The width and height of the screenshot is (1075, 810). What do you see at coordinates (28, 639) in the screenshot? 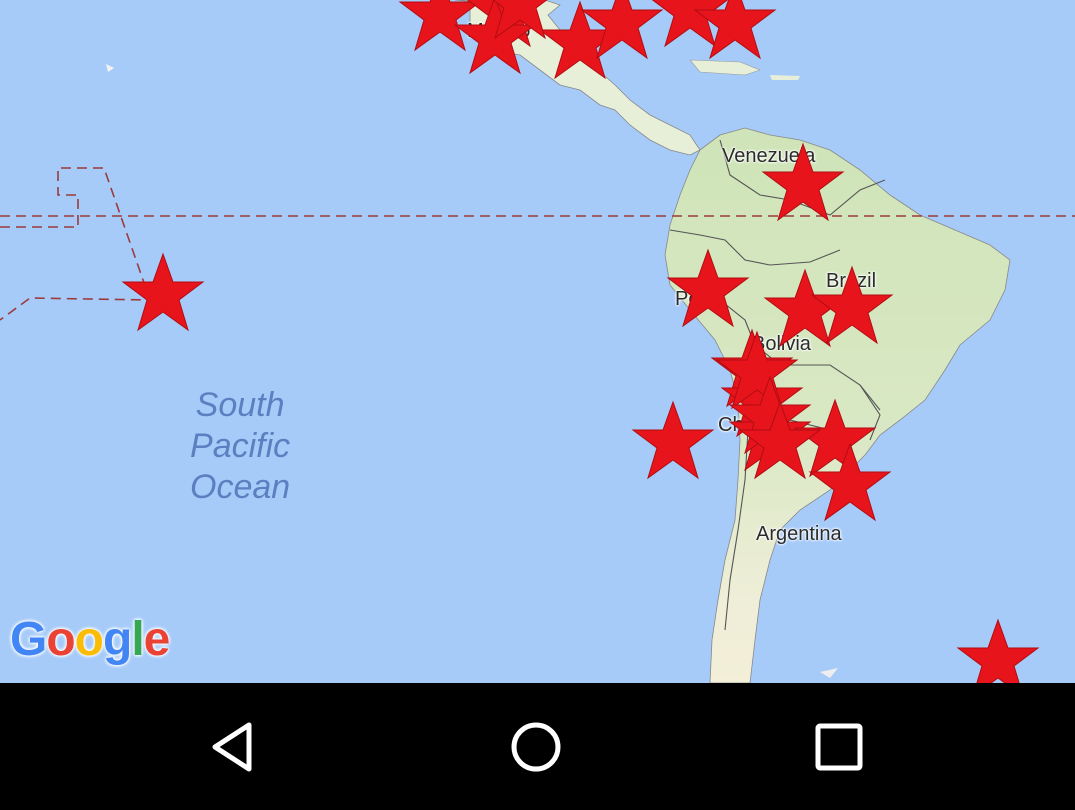
I see `google-logo-letter: G` at bounding box center [28, 639].